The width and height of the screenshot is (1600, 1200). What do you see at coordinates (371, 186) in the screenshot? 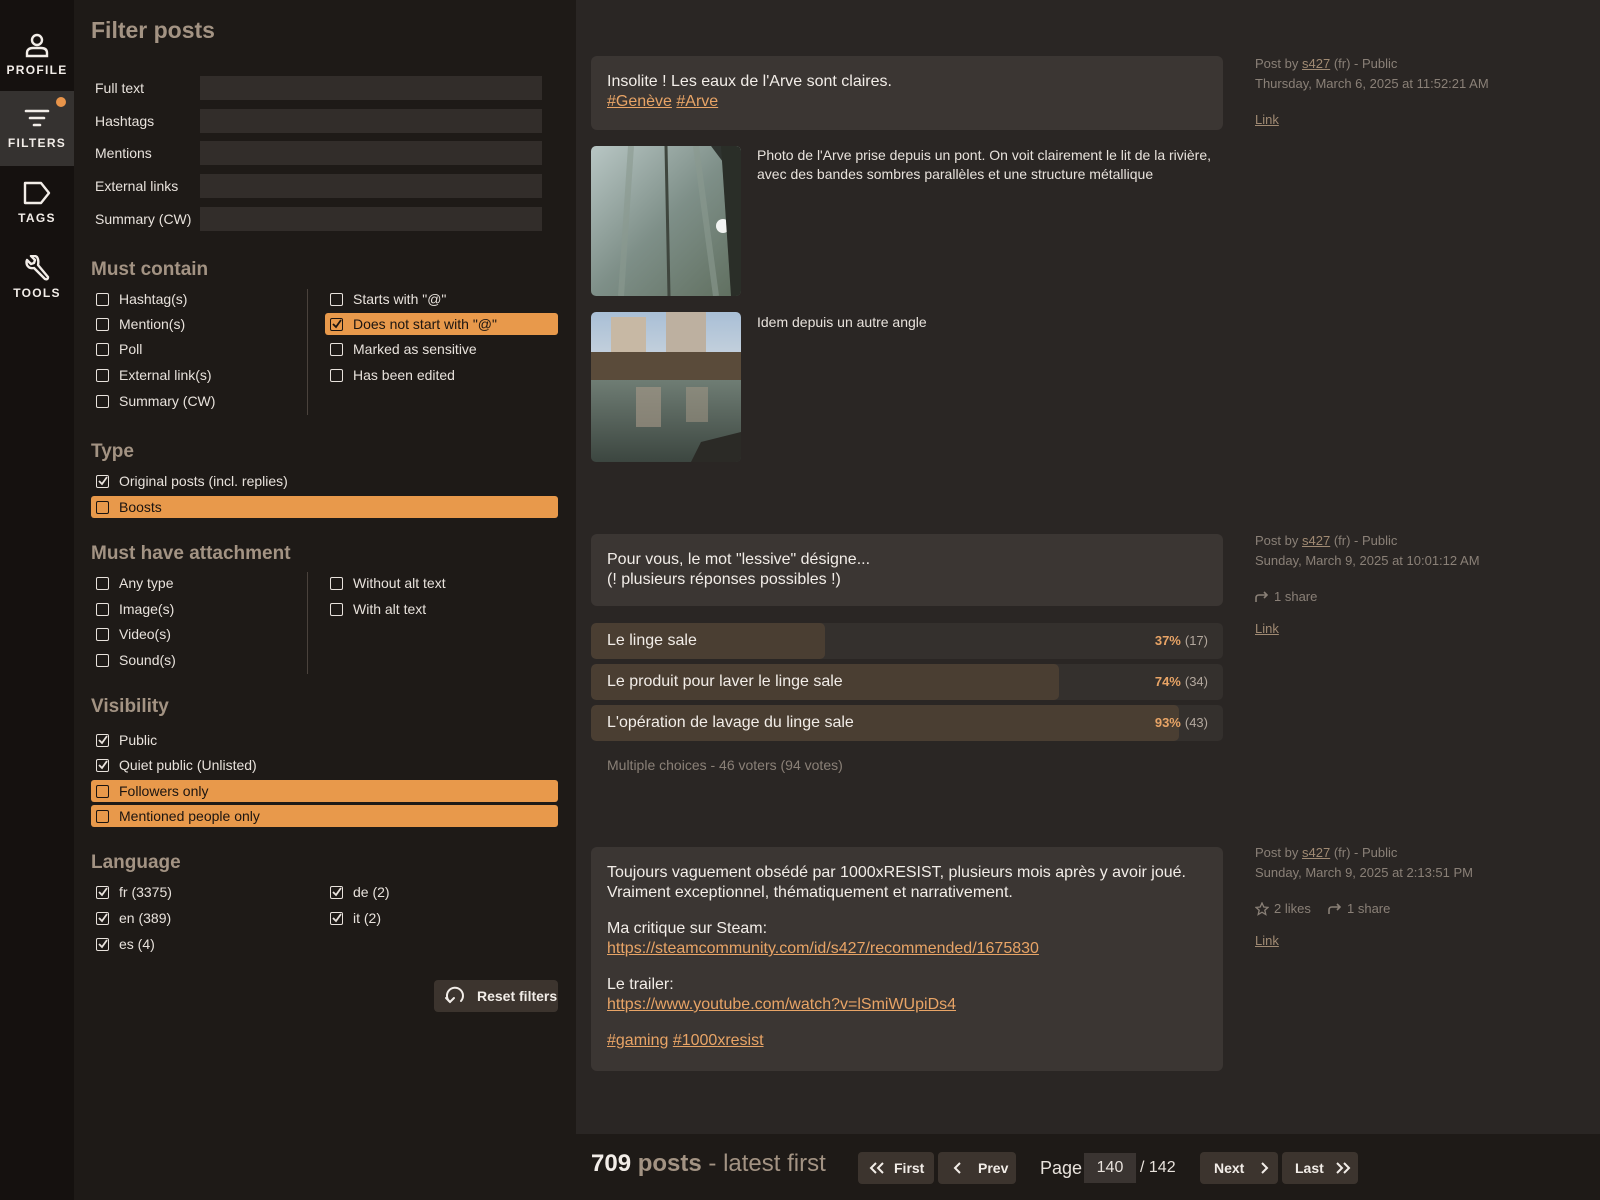
I see `external-links-input` at bounding box center [371, 186].